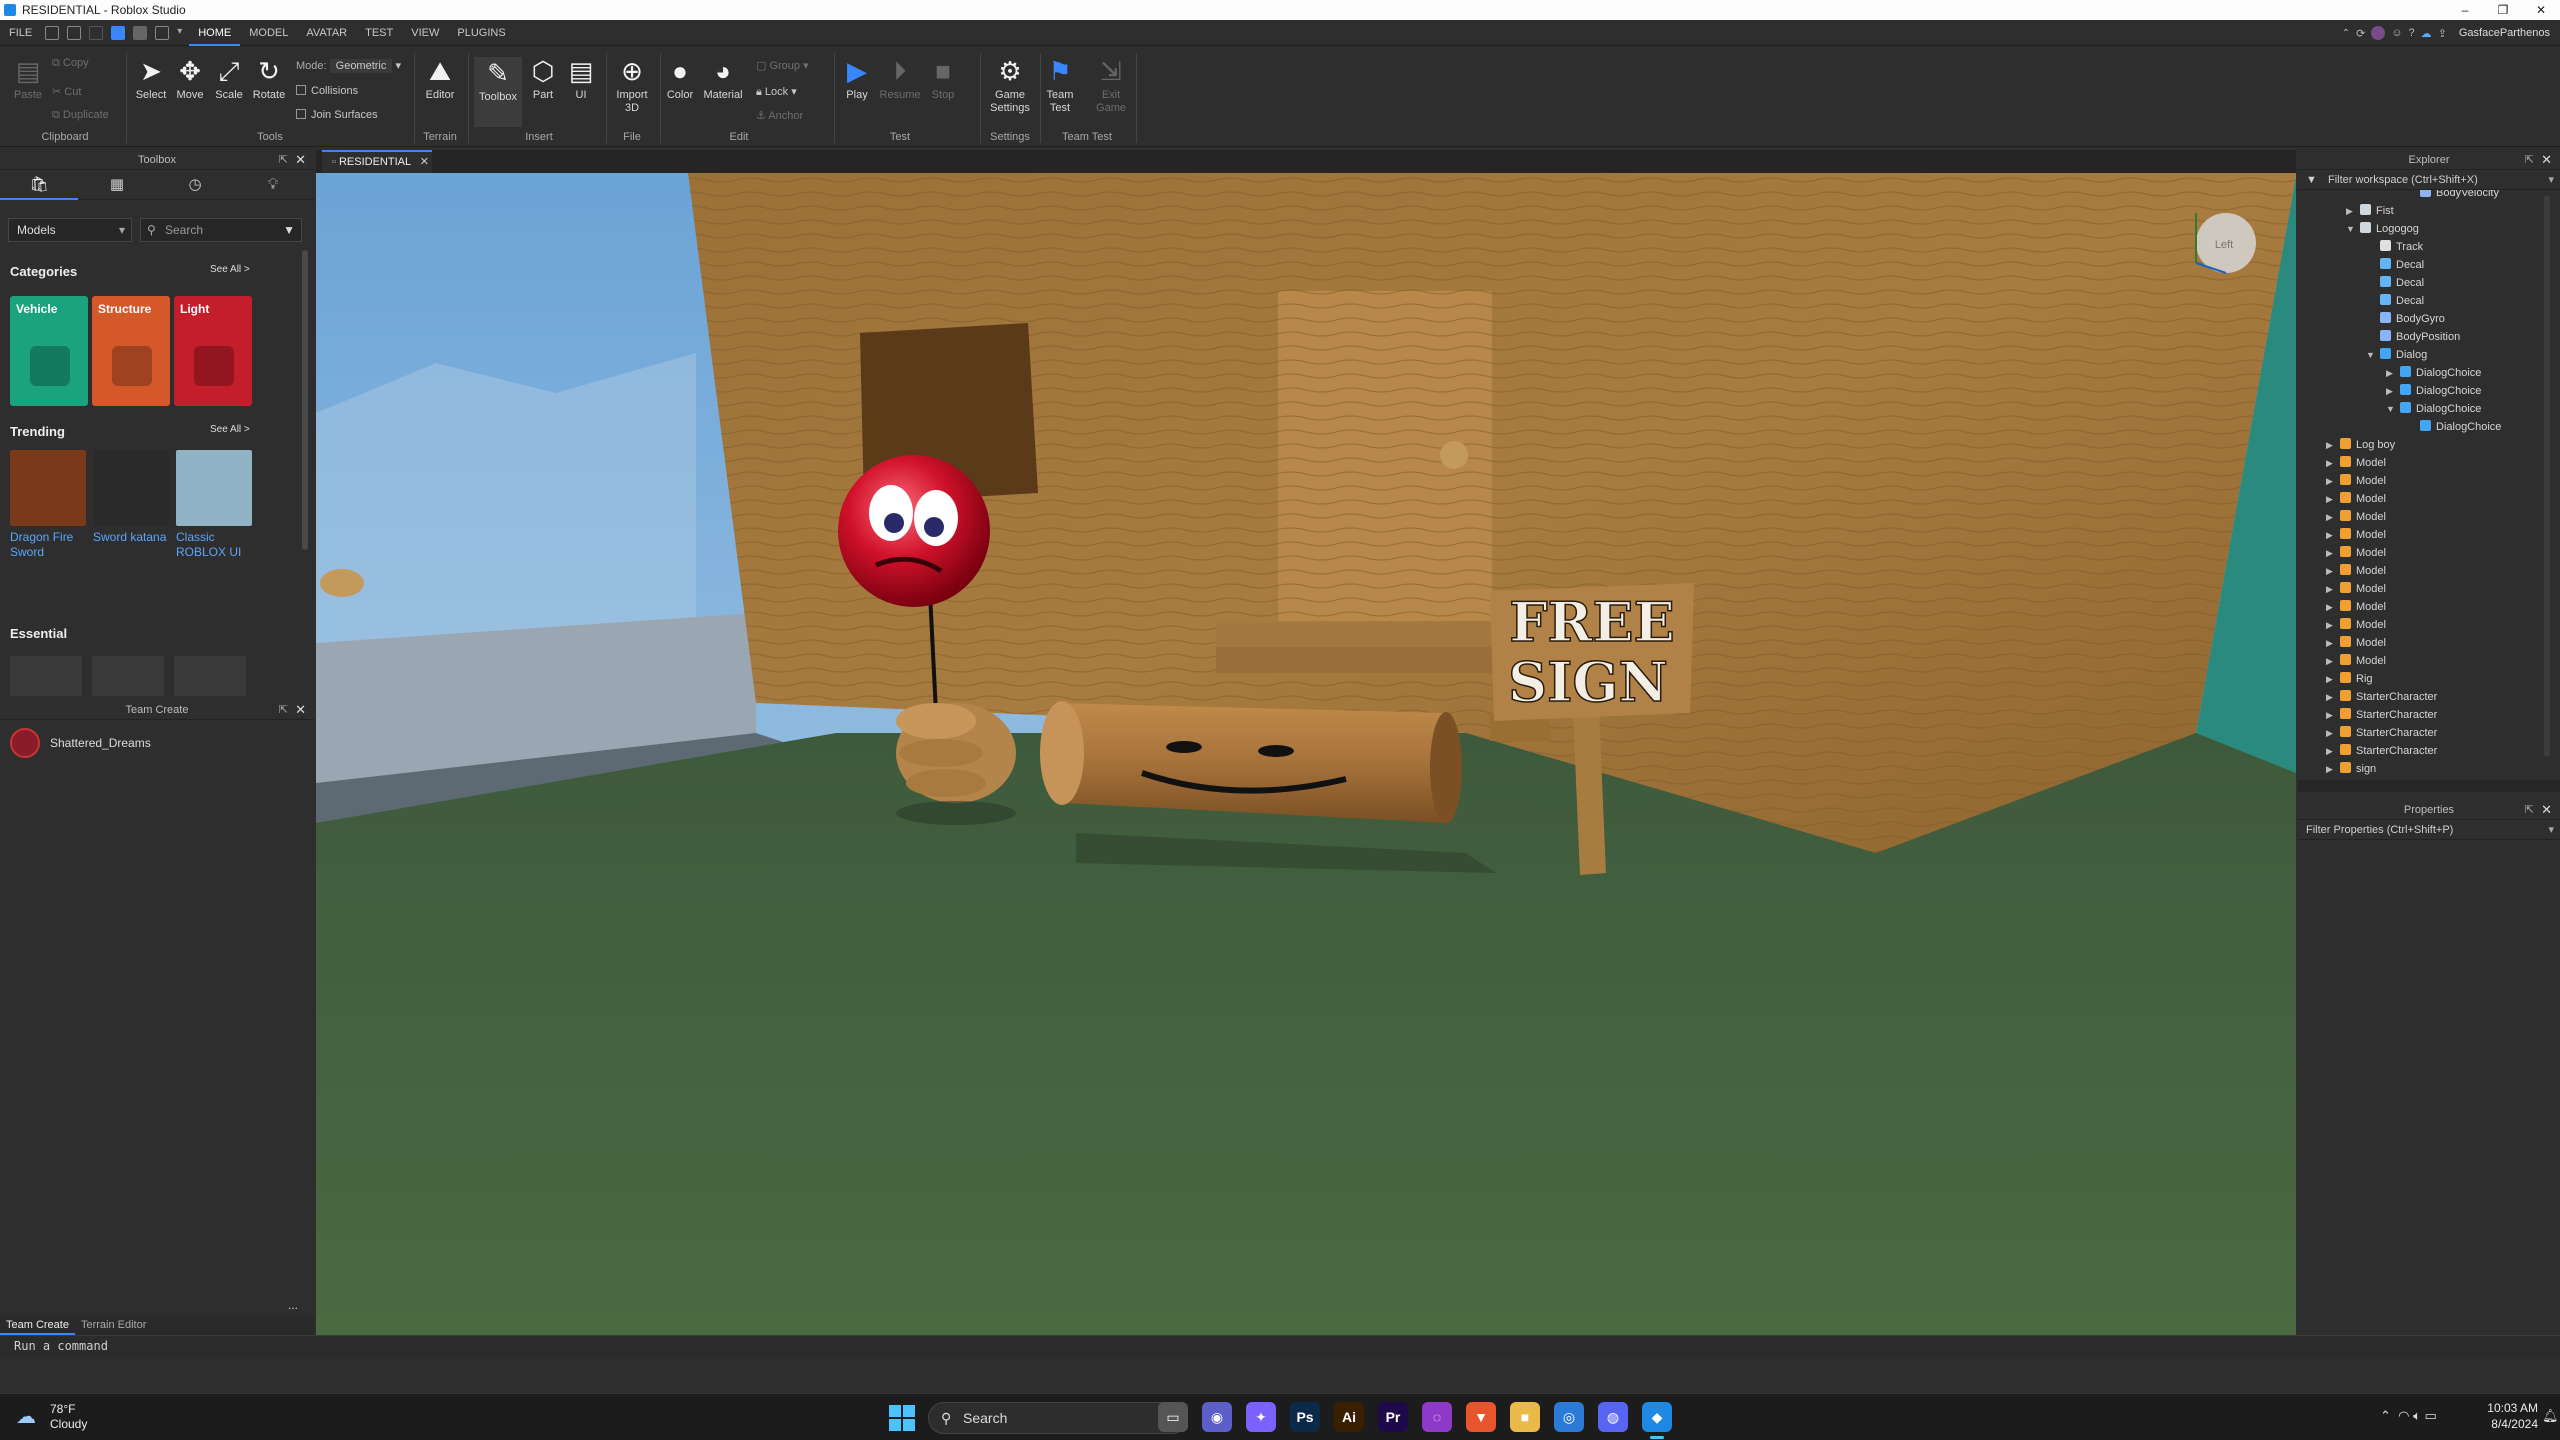  I want to click on anchor-button: ⚓︎ Anchor, so click(779, 115).